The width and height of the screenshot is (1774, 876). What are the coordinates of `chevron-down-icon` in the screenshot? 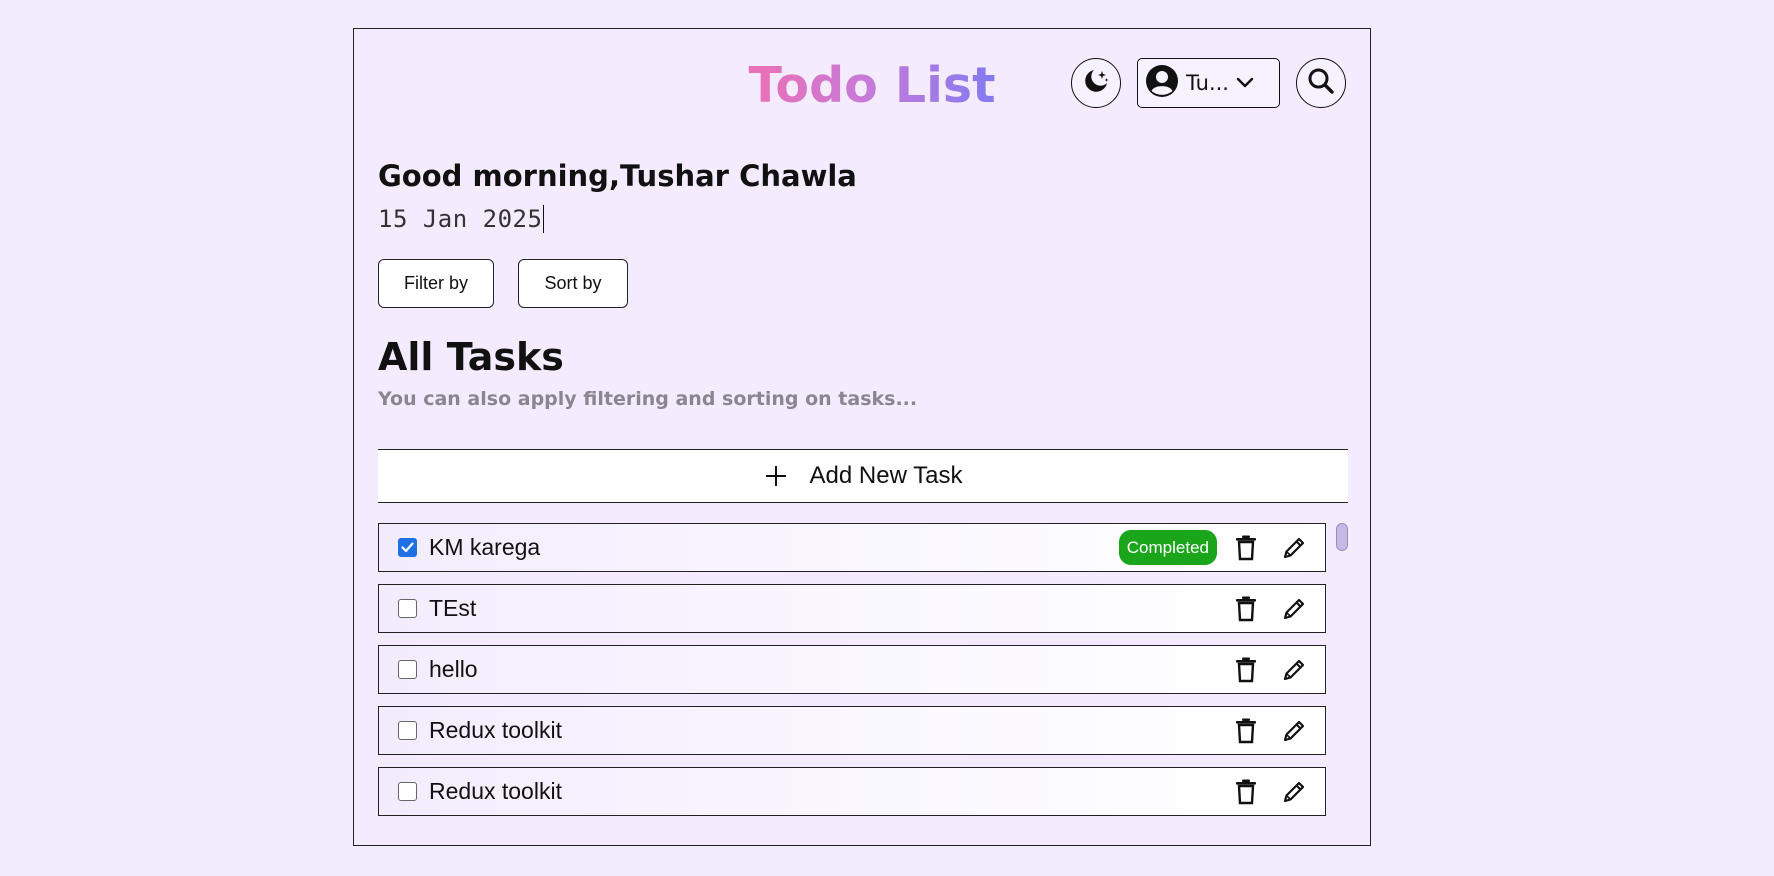 It's located at (1245, 83).